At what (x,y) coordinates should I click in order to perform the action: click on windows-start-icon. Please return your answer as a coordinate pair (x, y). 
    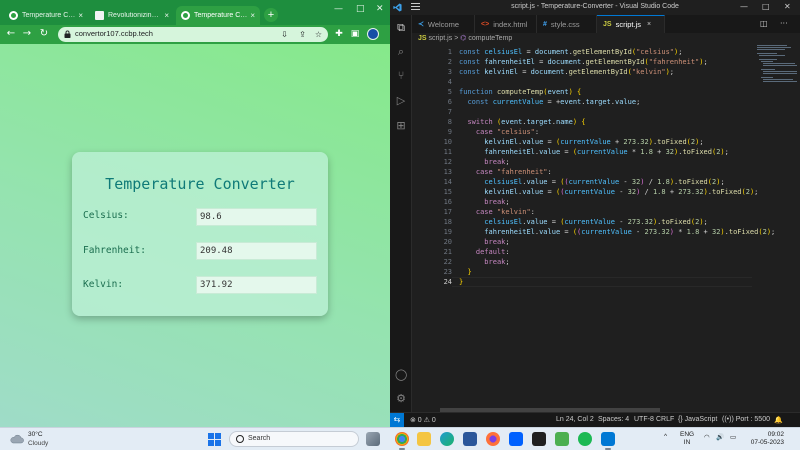
    Looking at the image, I should click on (214, 439).